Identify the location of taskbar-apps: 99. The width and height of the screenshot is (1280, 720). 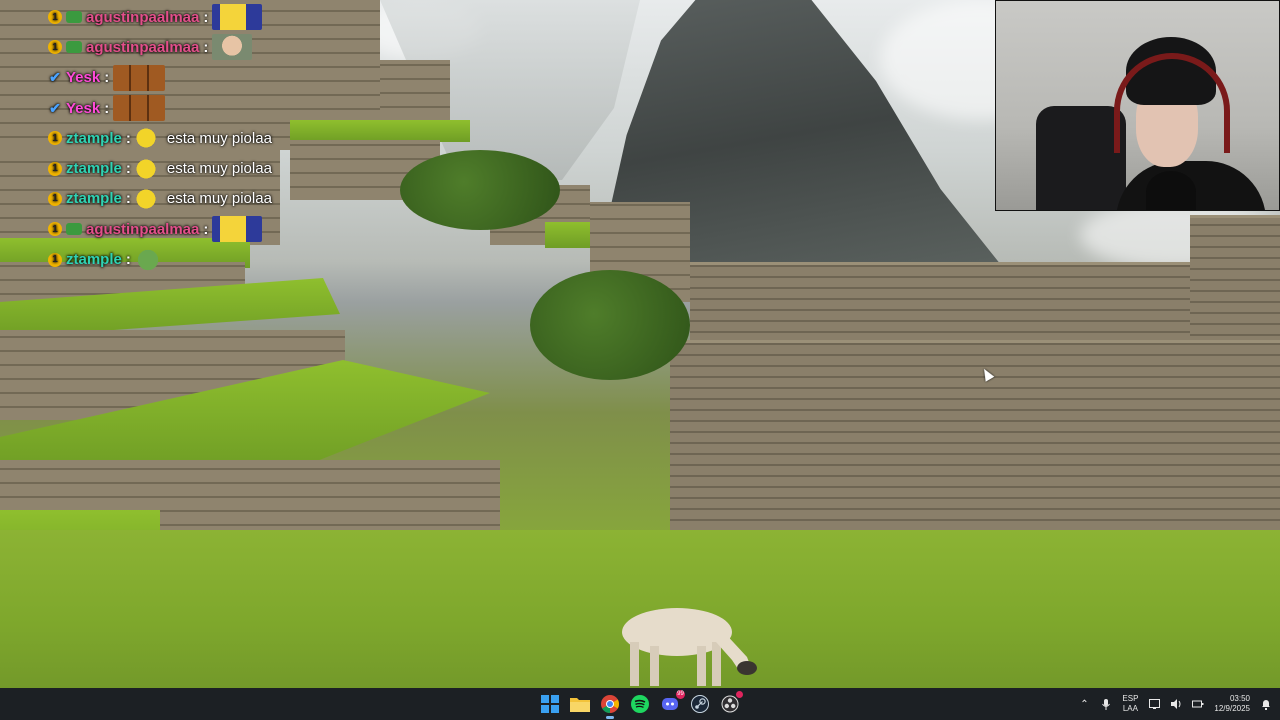
(640, 704).